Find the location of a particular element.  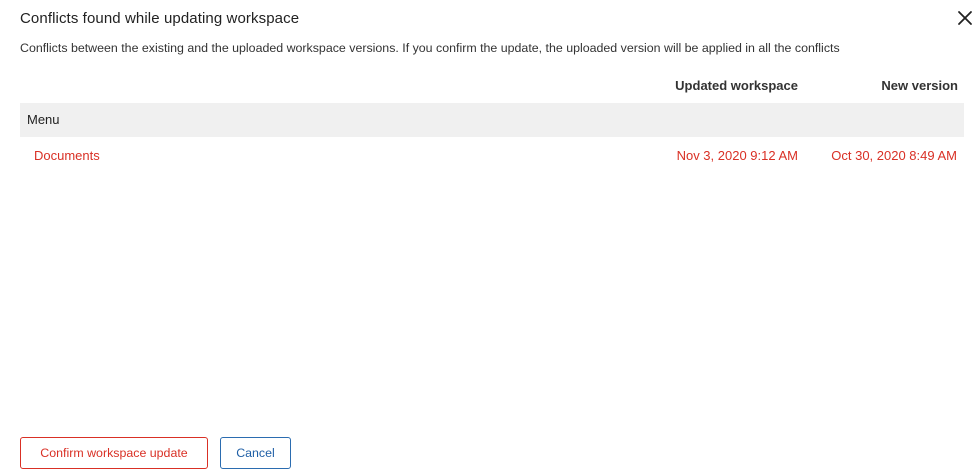

conflict-item-name: Documents is located at coordinates (67, 155).